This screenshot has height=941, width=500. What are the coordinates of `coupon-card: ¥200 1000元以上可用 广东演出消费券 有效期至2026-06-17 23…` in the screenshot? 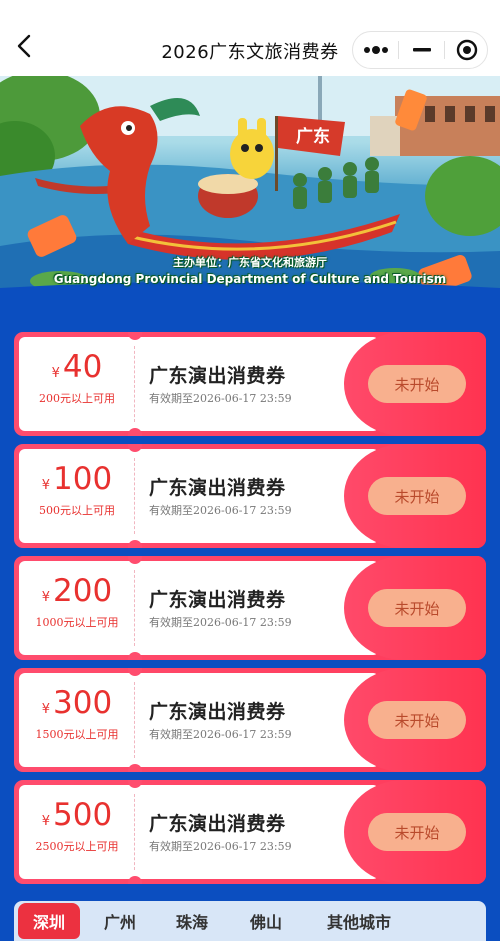 It's located at (250, 608).